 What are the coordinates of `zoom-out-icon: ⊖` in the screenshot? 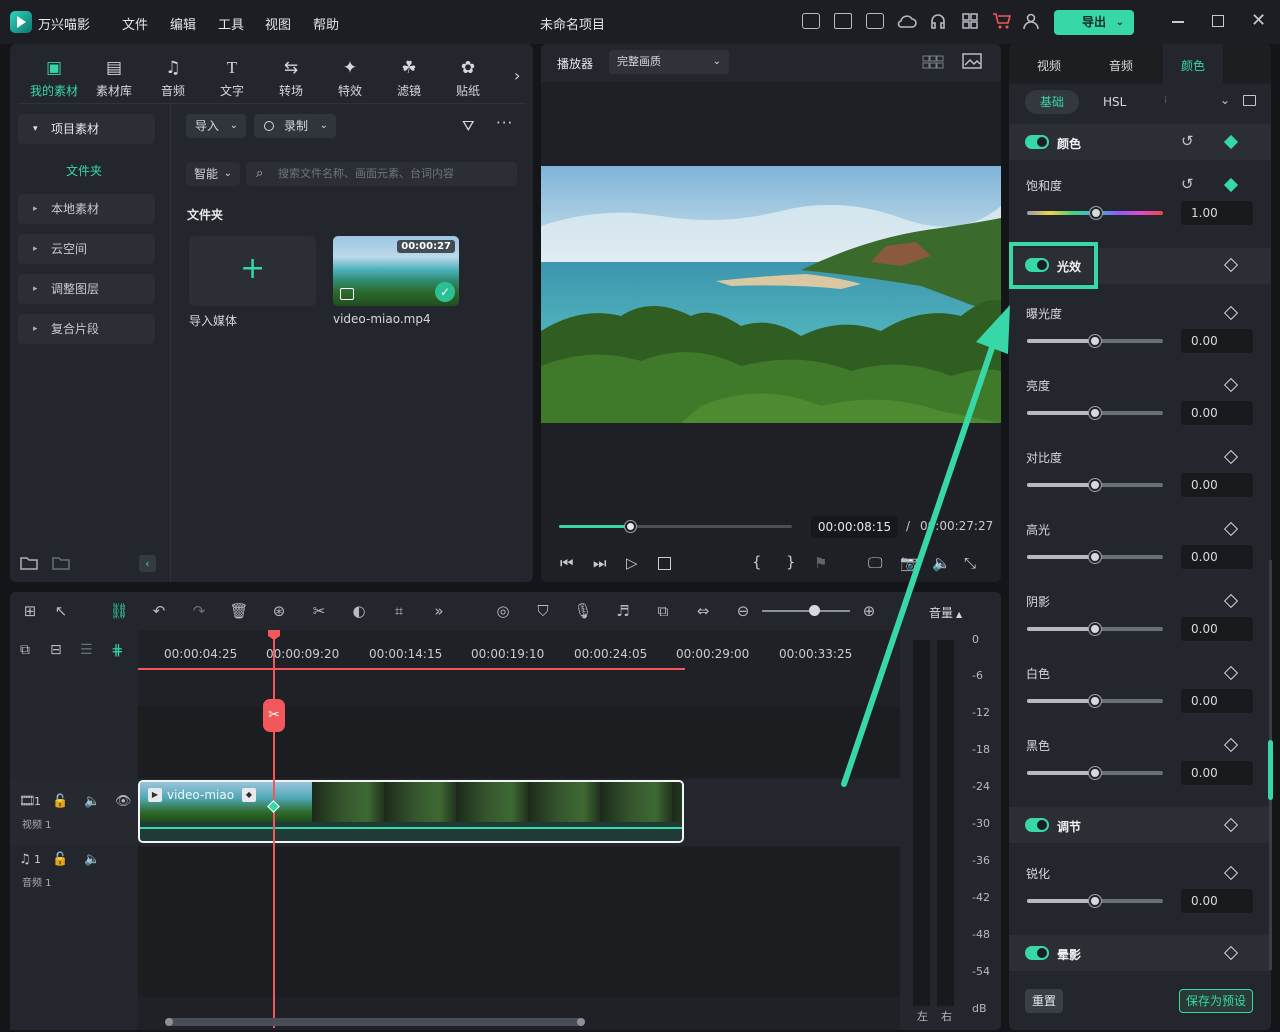 It's located at (743, 611).